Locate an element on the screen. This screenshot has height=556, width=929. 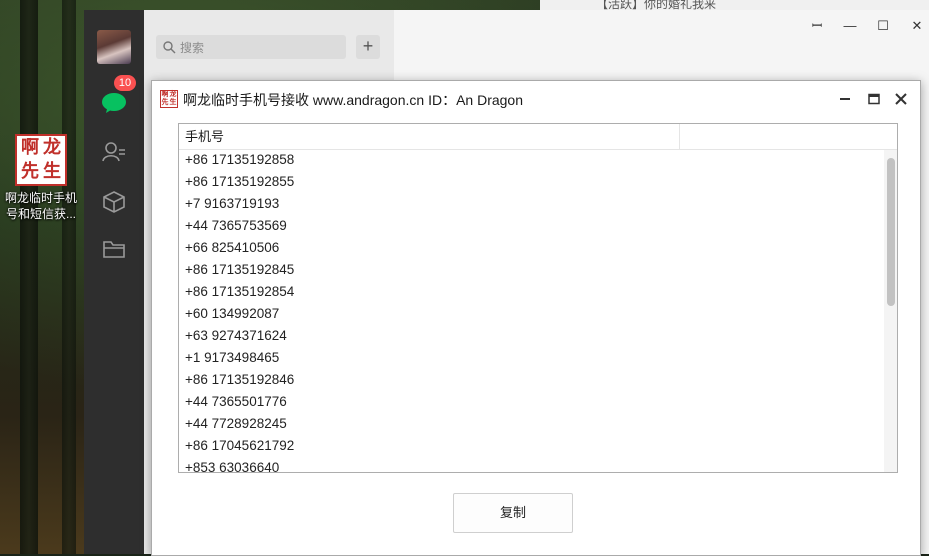
dialog-close-button is located at coordinates (901, 99).